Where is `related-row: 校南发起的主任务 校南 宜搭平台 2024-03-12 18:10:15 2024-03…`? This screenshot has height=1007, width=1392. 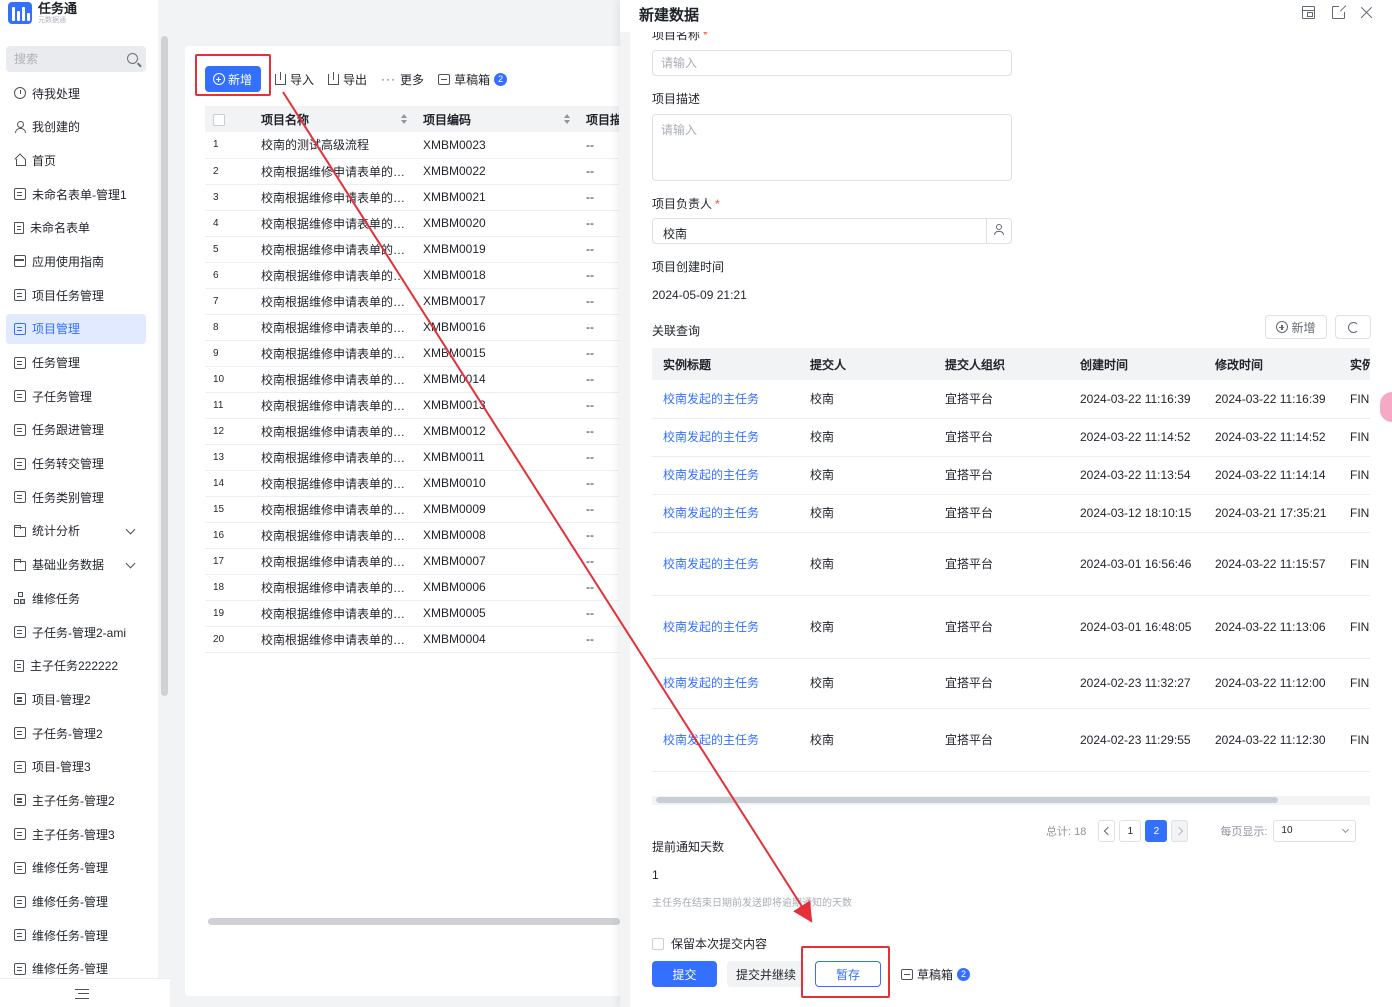
related-row: 校南发起的主任务 校南 宜搭平台 2024-03-12 18:10:15 2024-03… is located at coordinates (1011, 513).